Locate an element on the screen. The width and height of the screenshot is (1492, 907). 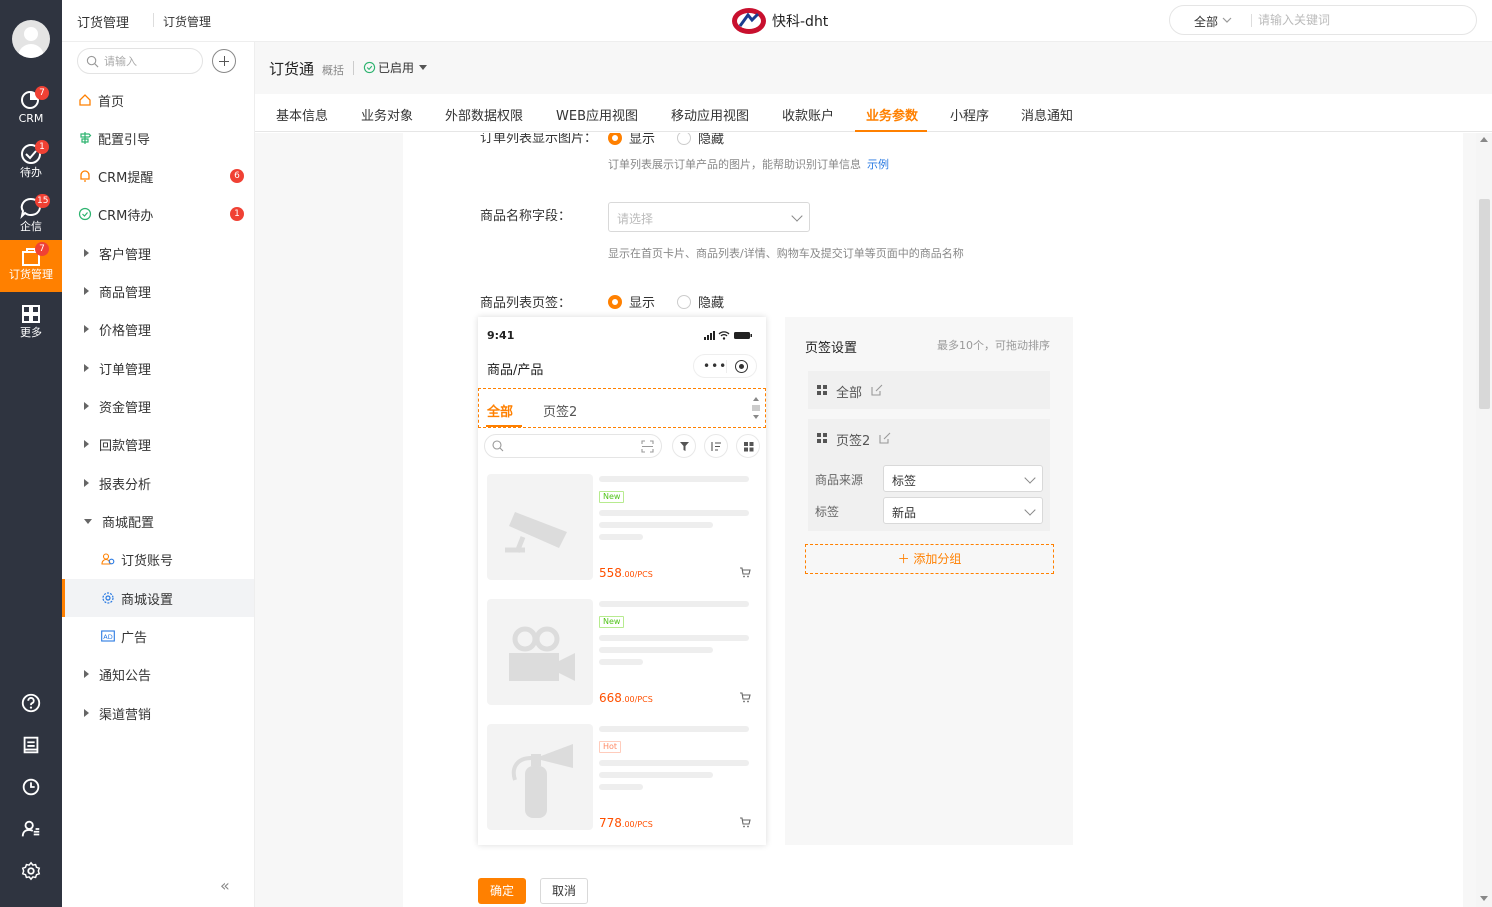
sidebar-item-label: 订单管理 is located at coordinates (125, 370).